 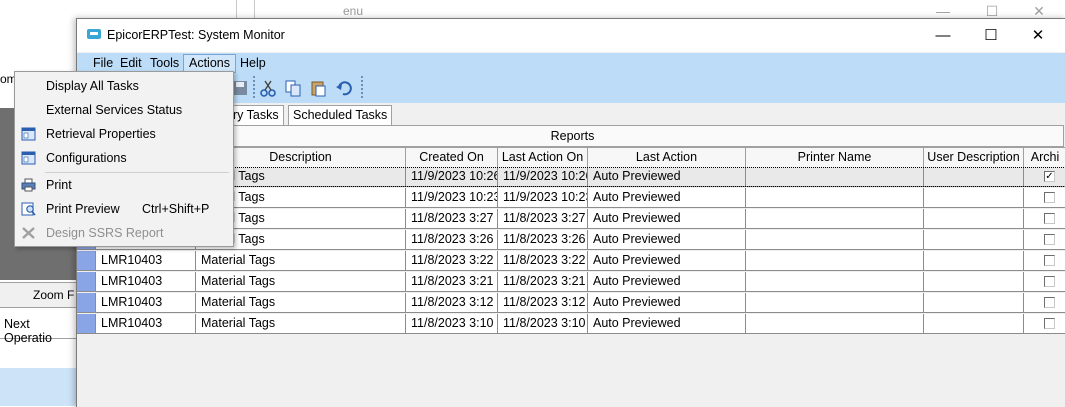 What do you see at coordinates (452, 157) in the screenshot?
I see `column-header-created-on: Created On` at bounding box center [452, 157].